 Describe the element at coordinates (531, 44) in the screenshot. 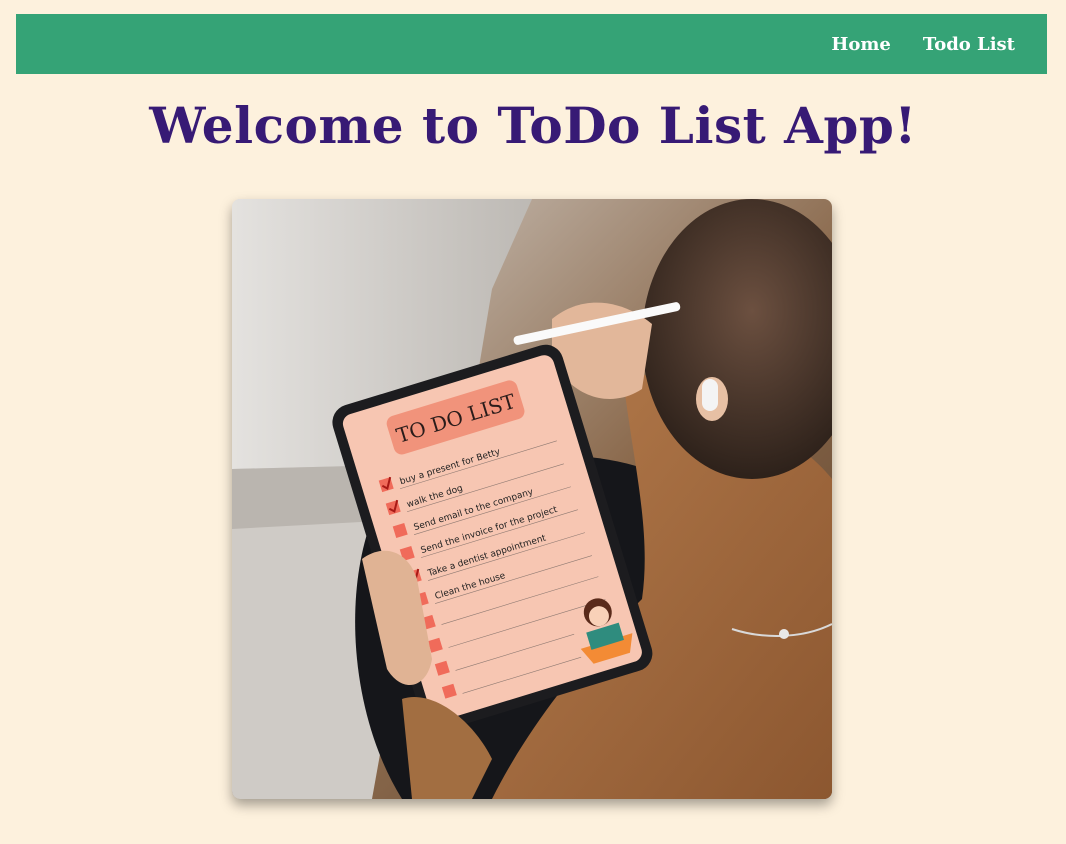

I see `top-navbar: Home Todo List` at that location.